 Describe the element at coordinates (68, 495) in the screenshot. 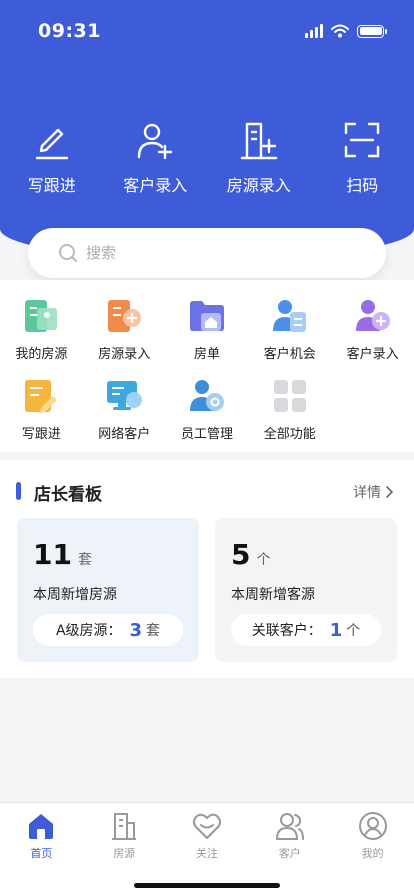

I see `dashboard-title: 店长看板` at that location.